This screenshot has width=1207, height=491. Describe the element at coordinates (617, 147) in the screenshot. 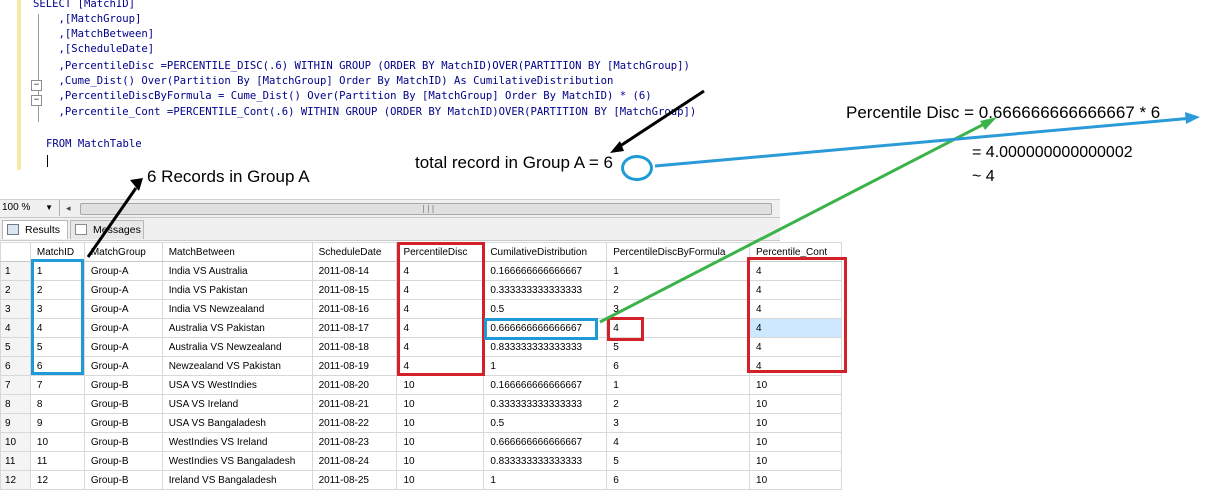

I see `black-arrowhead-total` at that location.